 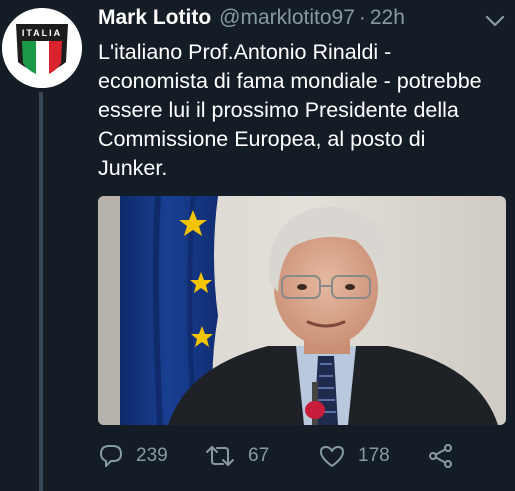 What do you see at coordinates (220, 456) in the screenshot?
I see `retweet-icon` at bounding box center [220, 456].